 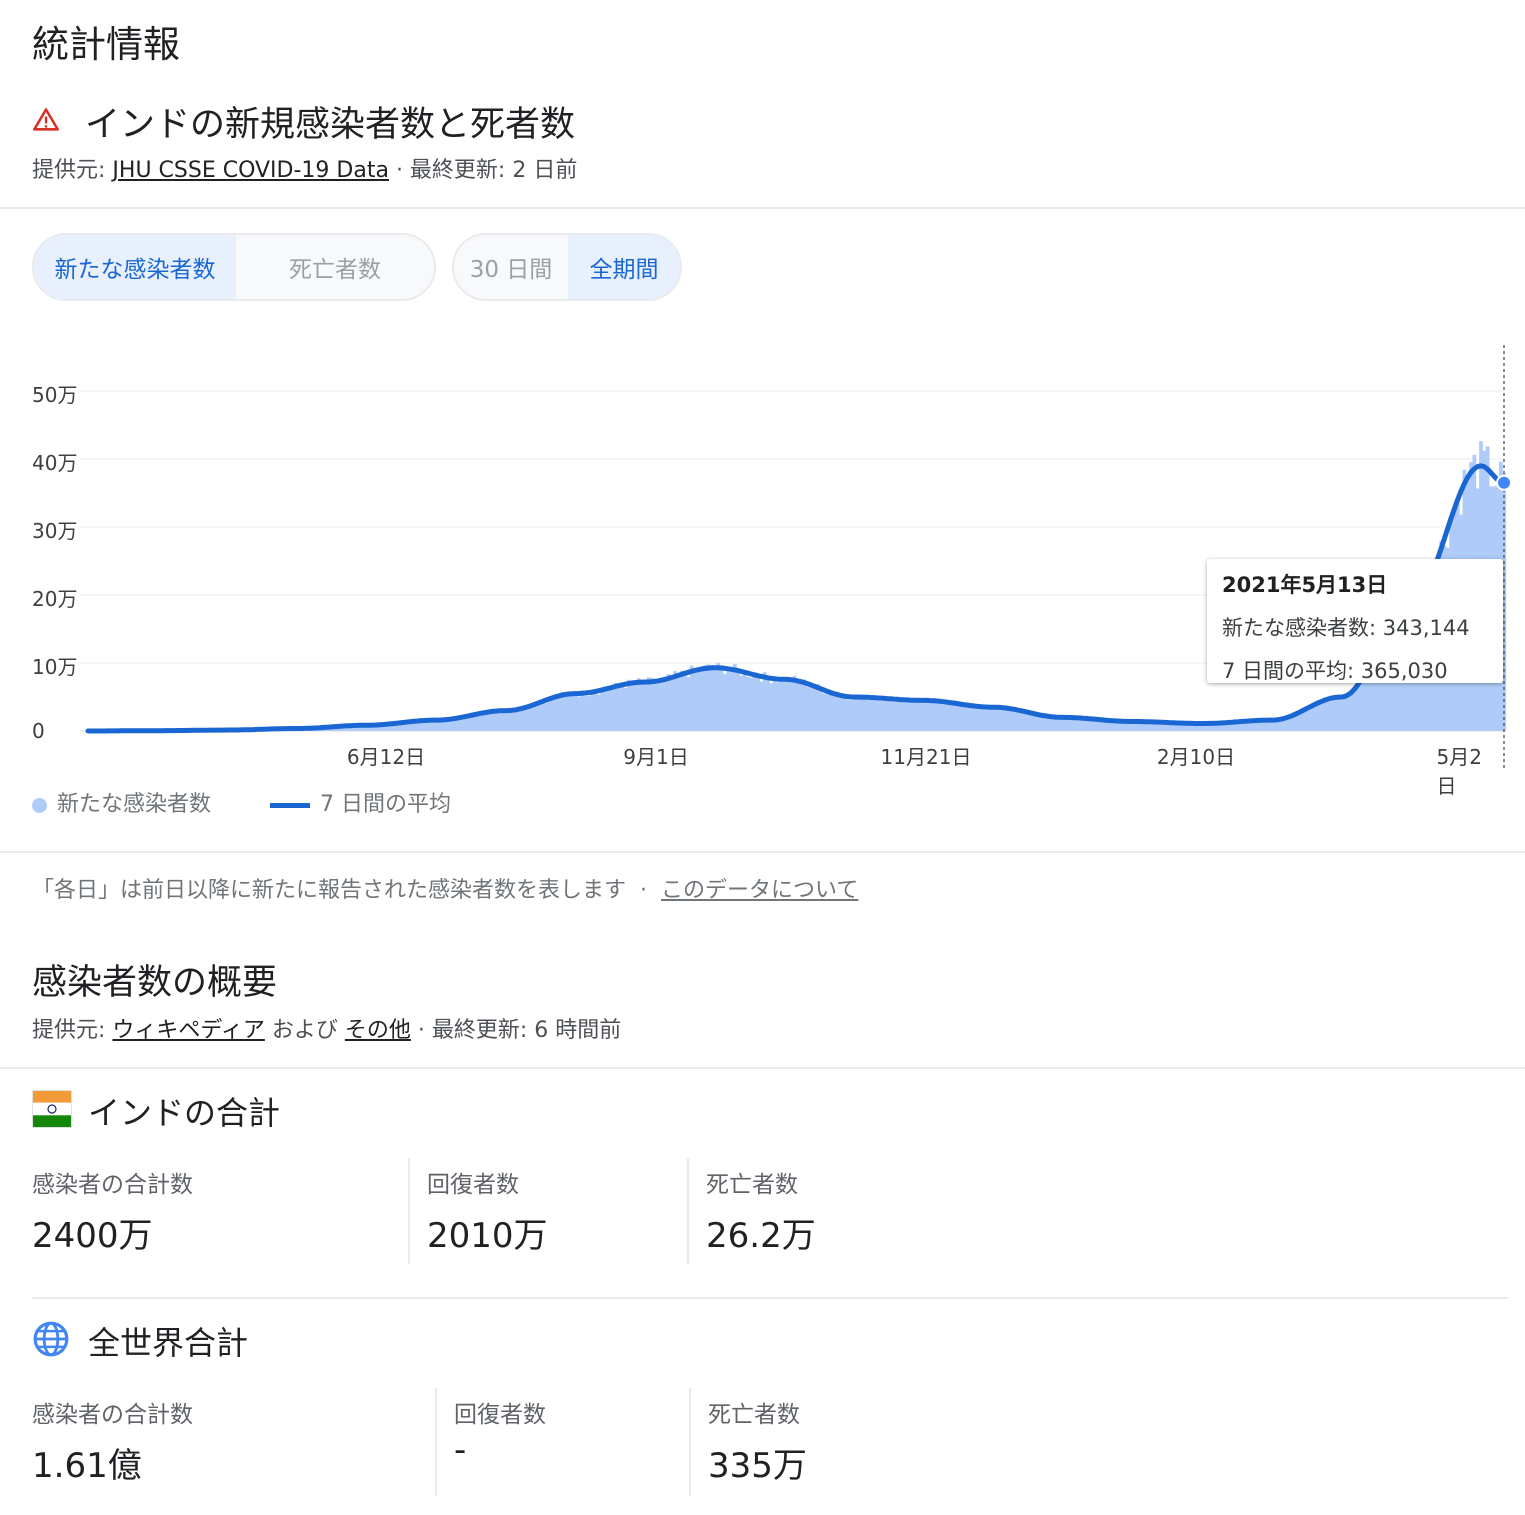 I want to click on about-data-link: このデータについて, so click(x=759, y=890).